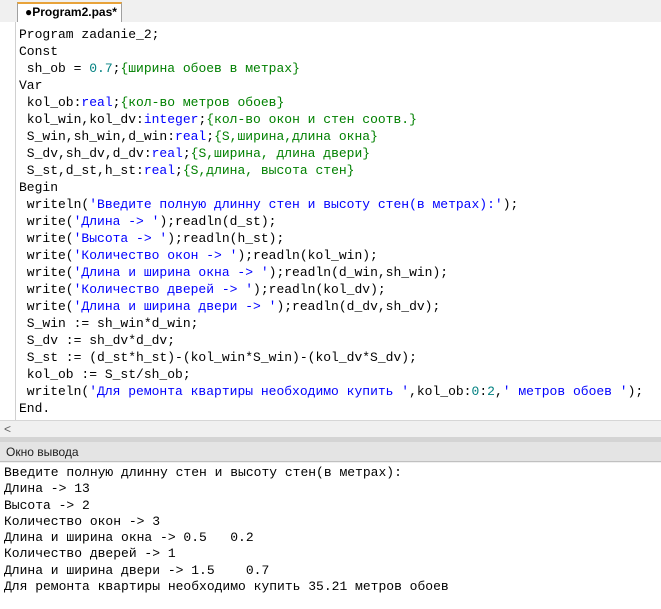 The image size is (661, 609). What do you see at coordinates (311, 119) in the screenshot?
I see `code-token: {кол-во окон и стен соотв.}` at bounding box center [311, 119].